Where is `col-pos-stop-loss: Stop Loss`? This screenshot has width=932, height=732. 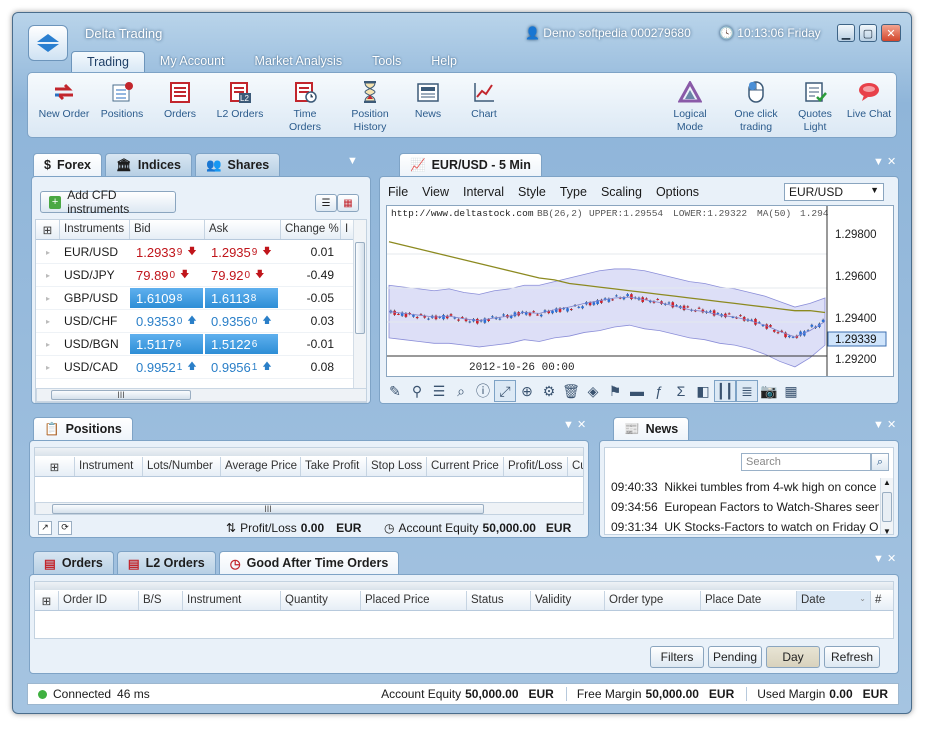
col-pos-stop-loss: Stop Loss is located at coordinates (397, 466).